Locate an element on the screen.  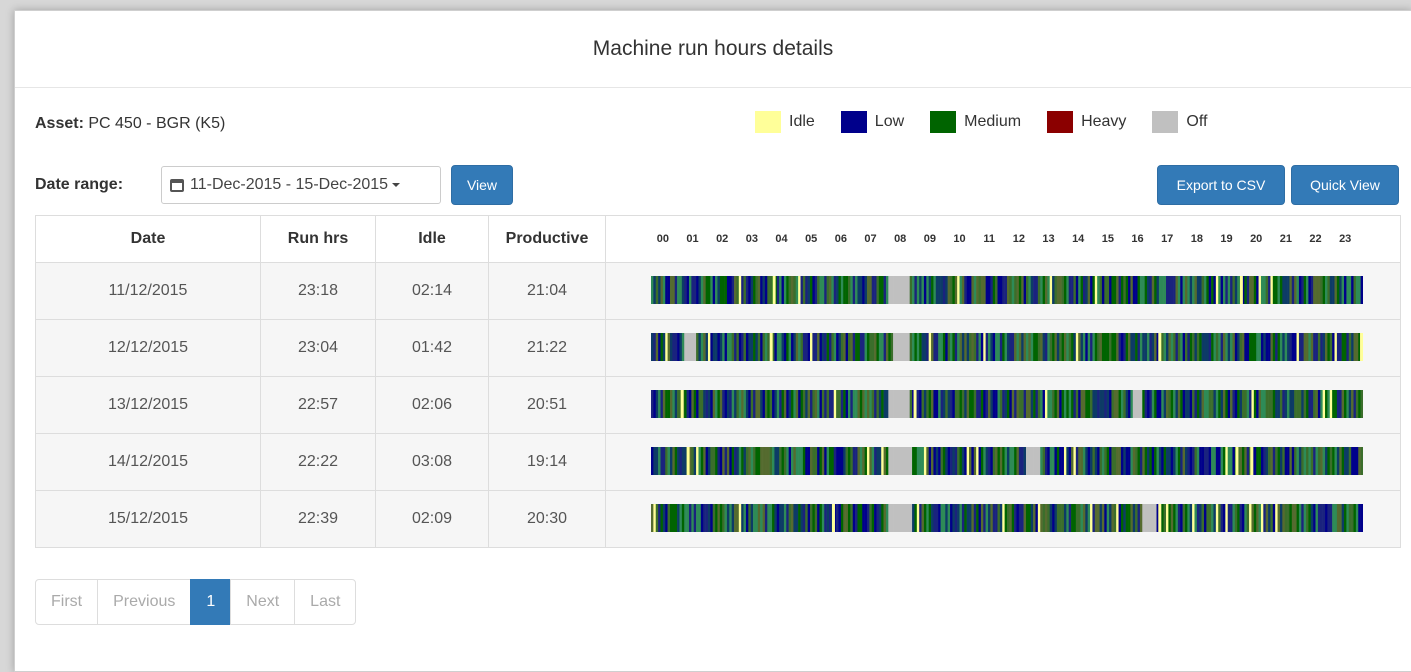
page-last-button: Last is located at coordinates (325, 602).